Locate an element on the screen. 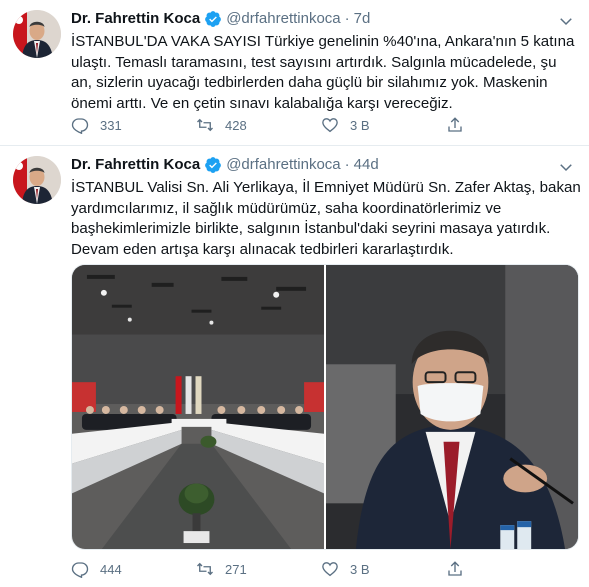 Image resolution: width=589 pixels, height=587 pixels. reply-button: 444 is located at coordinates (133, 569).